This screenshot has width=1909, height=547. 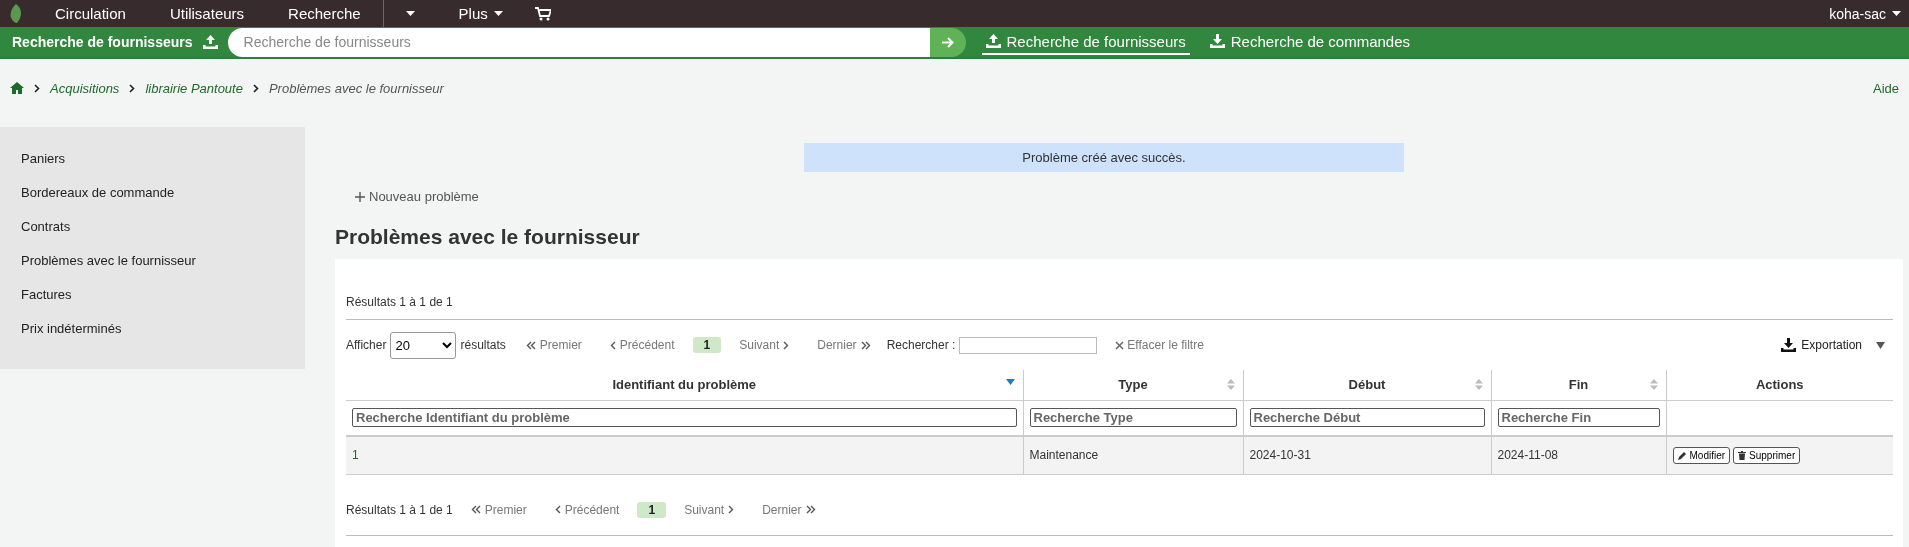 I want to click on success-alert: Problème créé avec succès., so click(x=1104, y=157).